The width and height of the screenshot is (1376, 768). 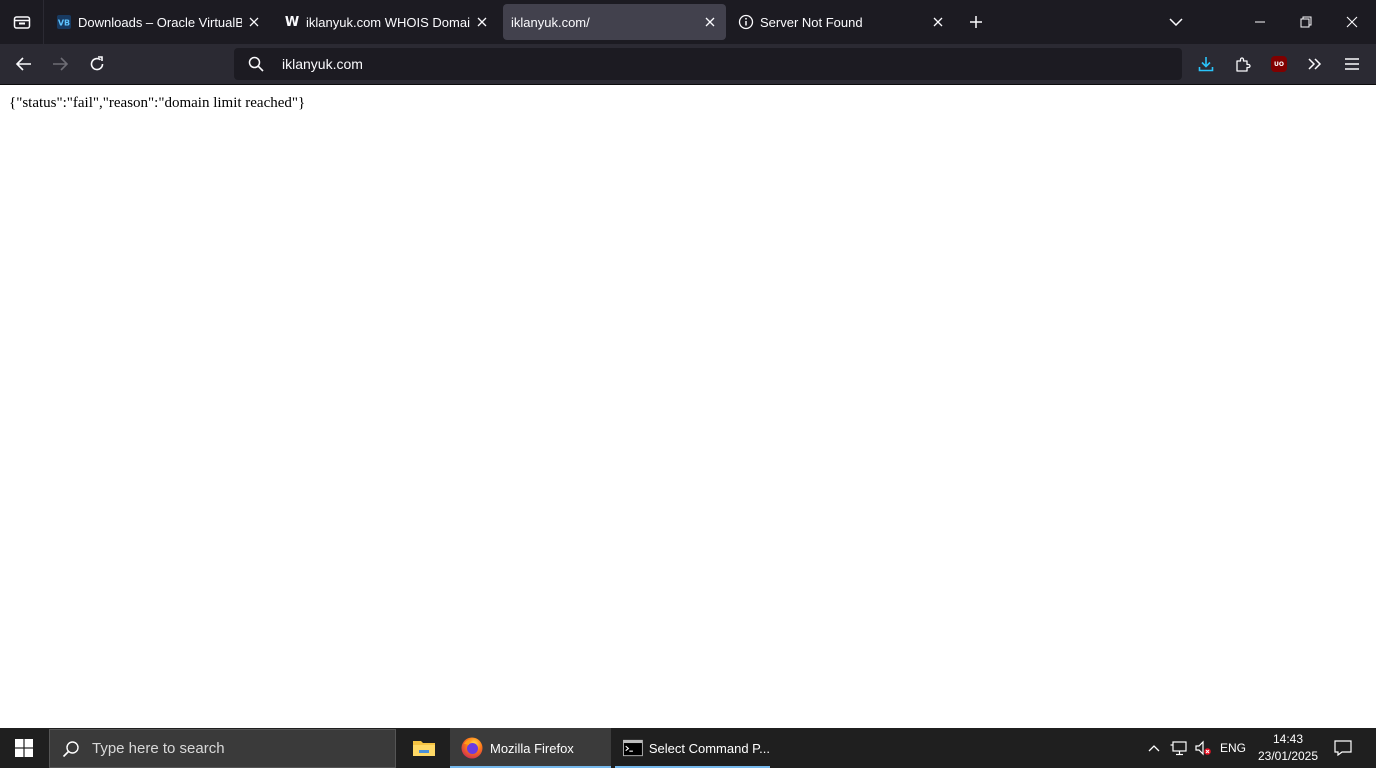 I want to click on extensions-button, so click(x=1243, y=64).